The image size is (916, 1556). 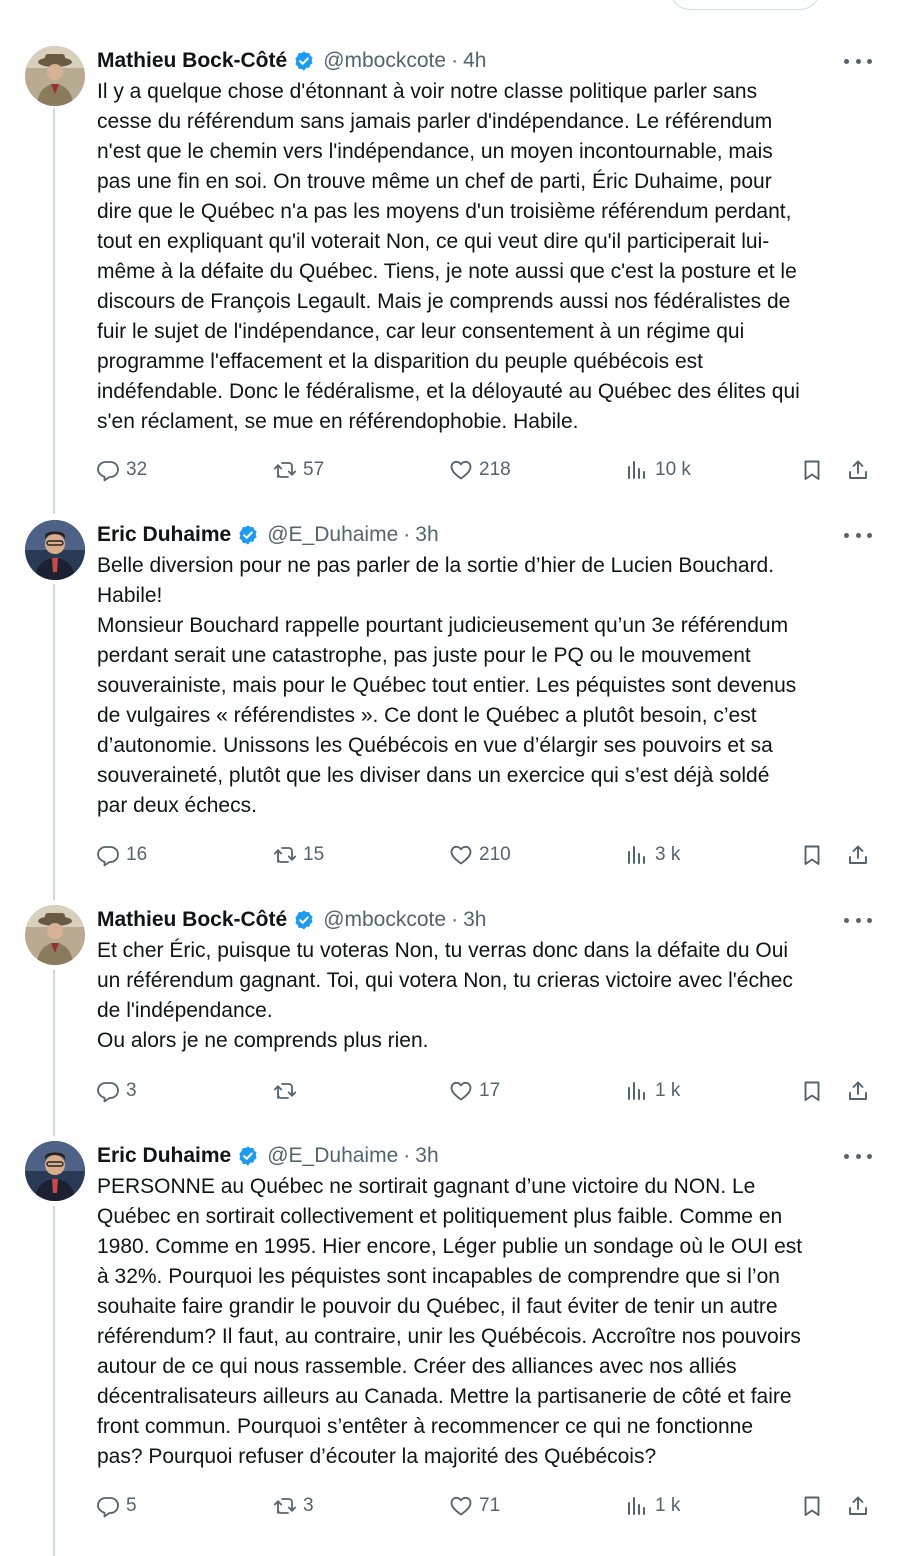 What do you see at coordinates (298, 855) in the screenshot?
I see `repost-button: 15` at bounding box center [298, 855].